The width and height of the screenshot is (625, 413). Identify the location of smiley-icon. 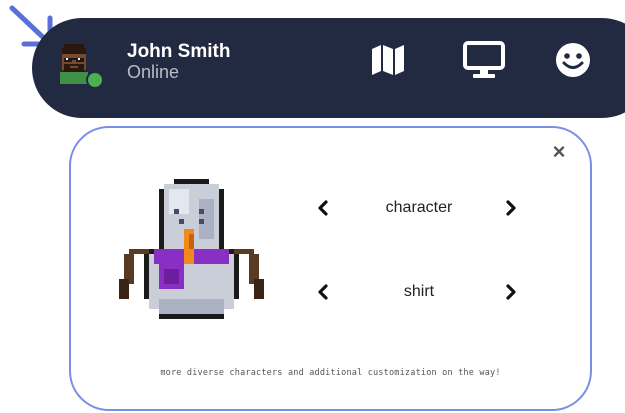
(573, 62).